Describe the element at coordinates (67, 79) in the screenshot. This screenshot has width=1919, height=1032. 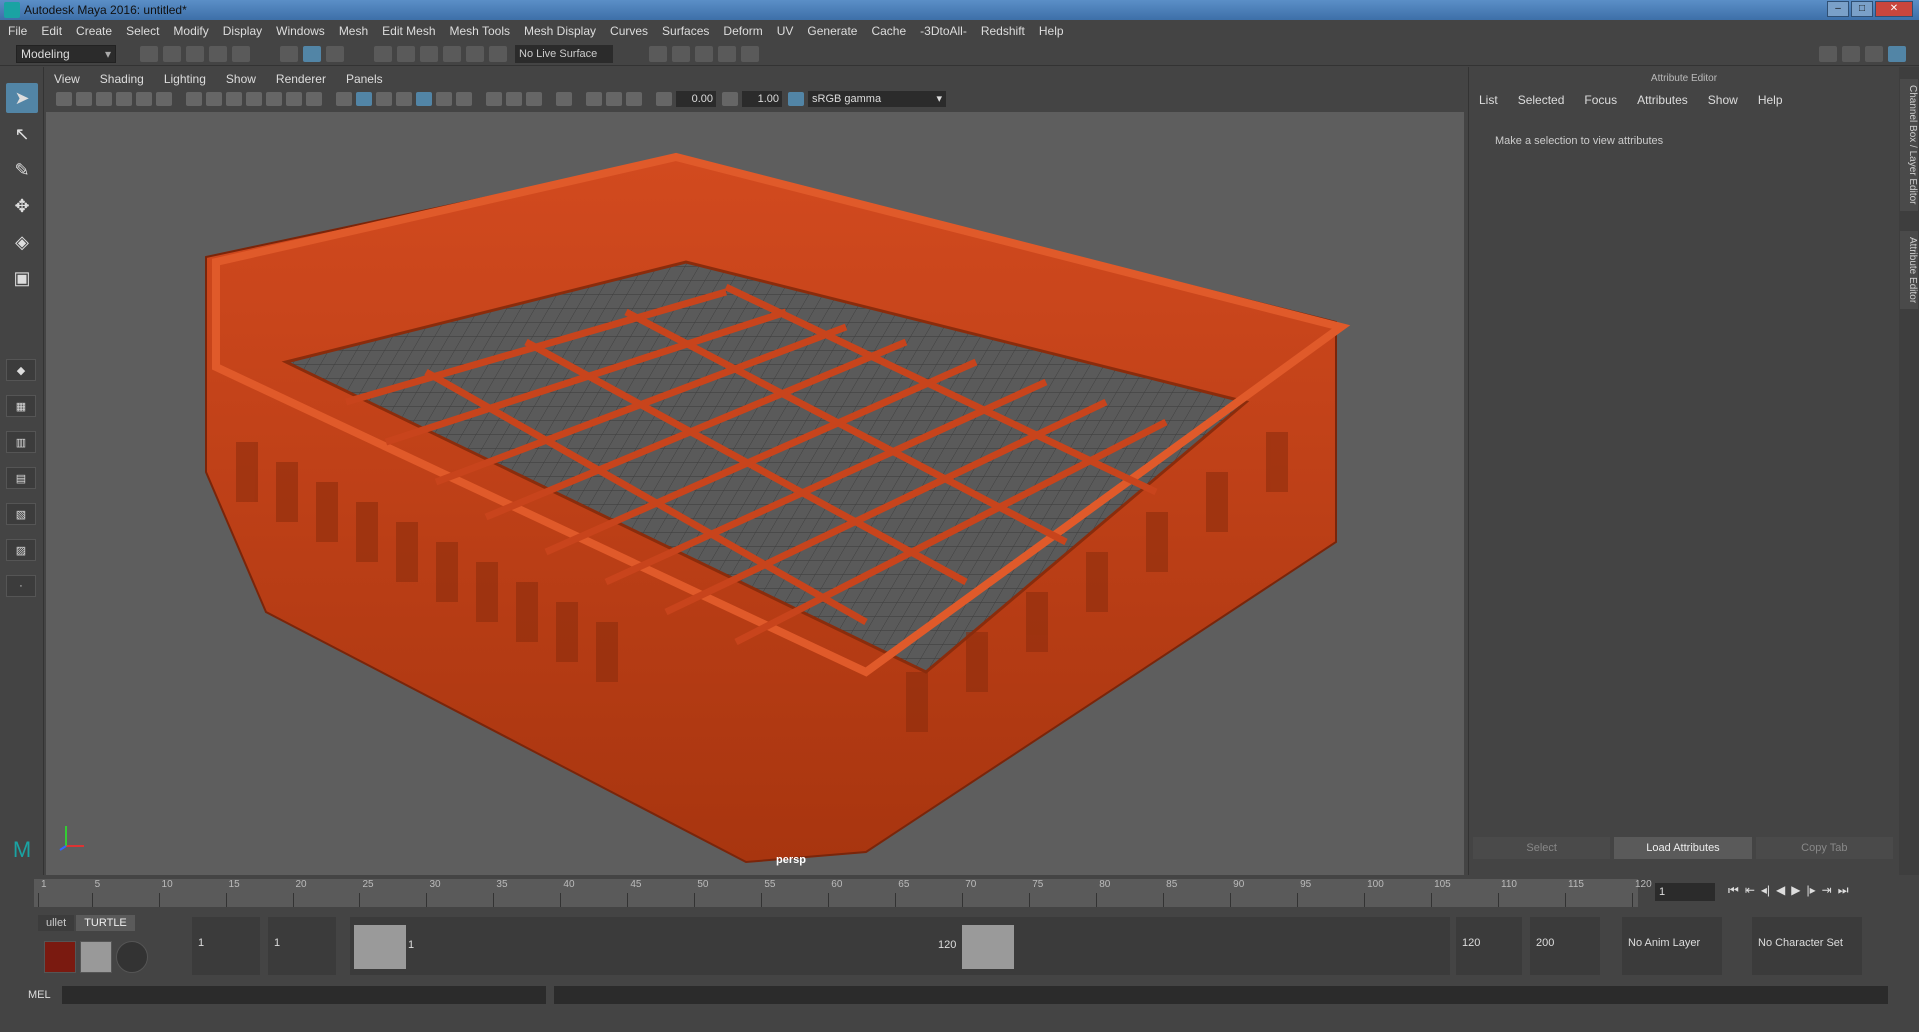
I see `viewport-menu-view: View` at that location.